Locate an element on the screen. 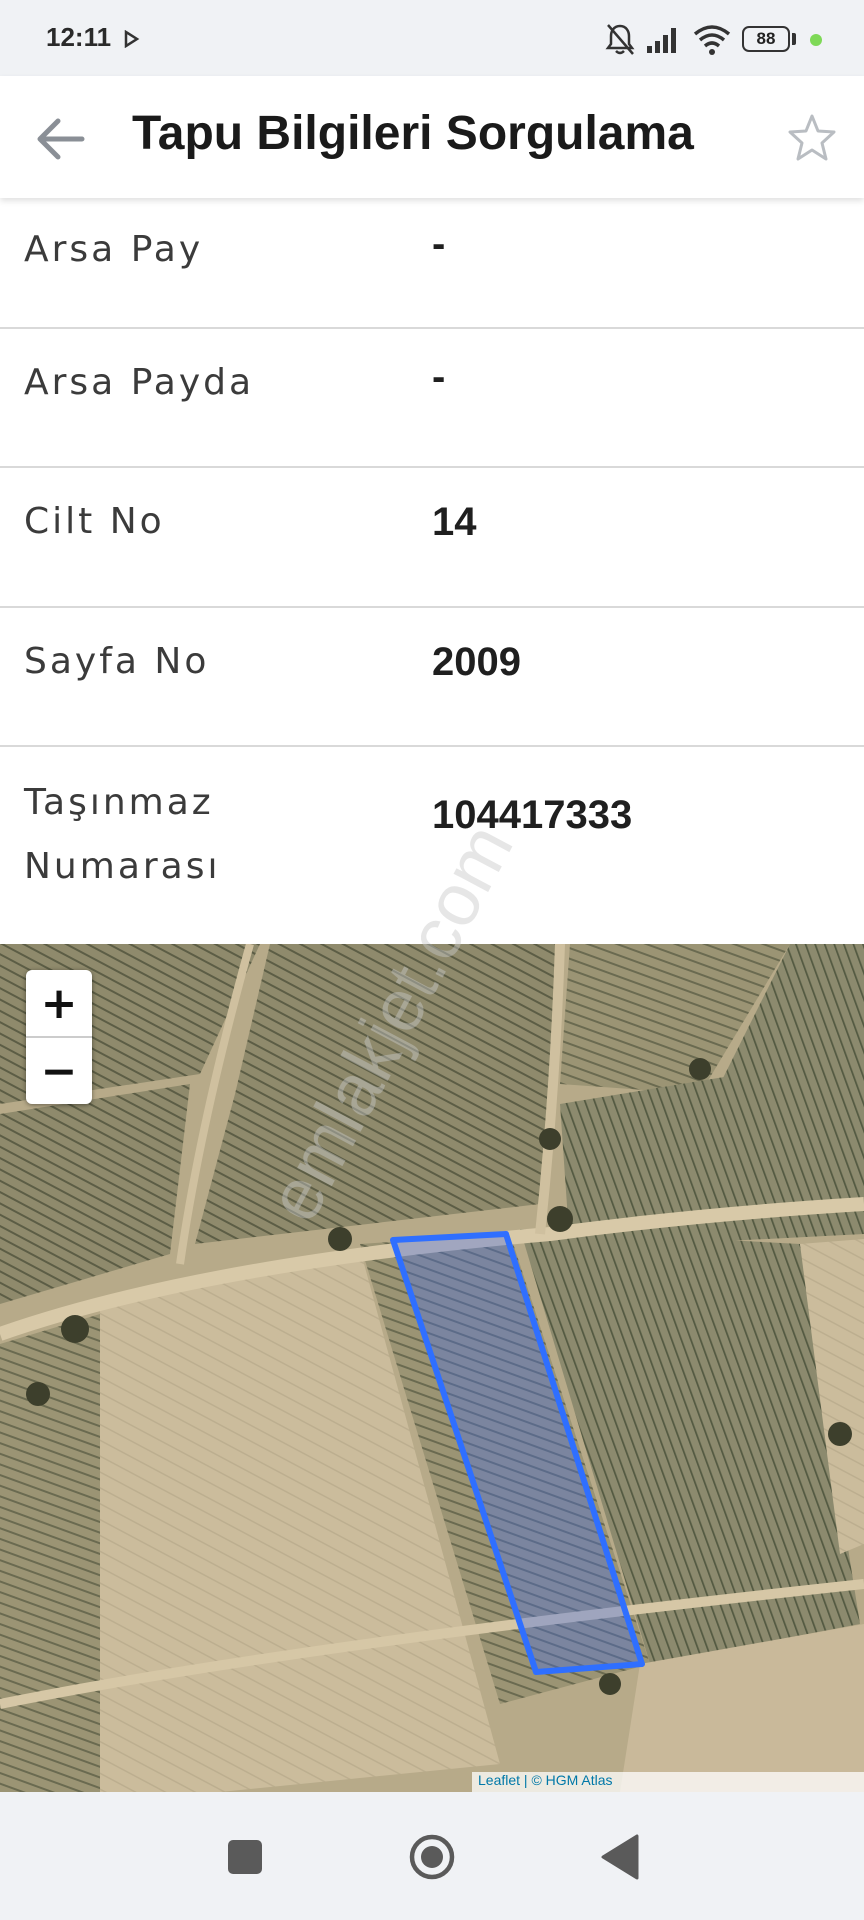 The image size is (864, 1920). detail-value: 2009 is located at coordinates (476, 662).